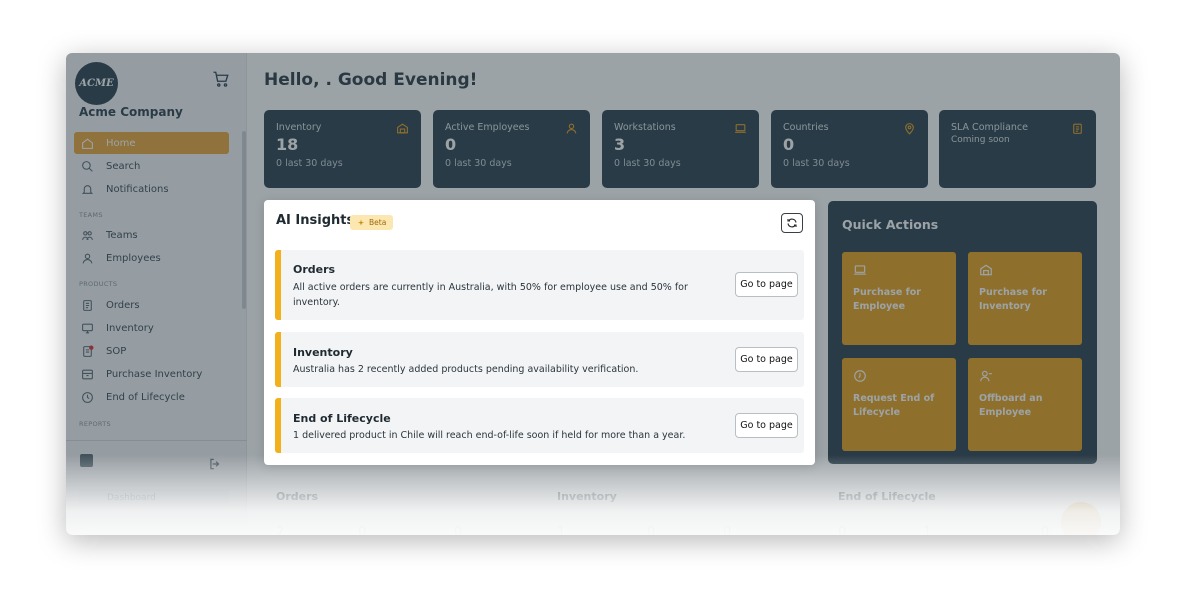 The height and width of the screenshot is (589, 1186). I want to click on purchase-for-employee-button: Purchase for Employee, so click(899, 298).